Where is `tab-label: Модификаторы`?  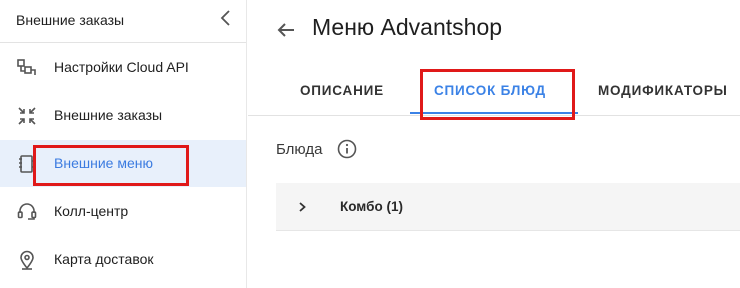
tab-label: Модификаторы is located at coordinates (663, 90).